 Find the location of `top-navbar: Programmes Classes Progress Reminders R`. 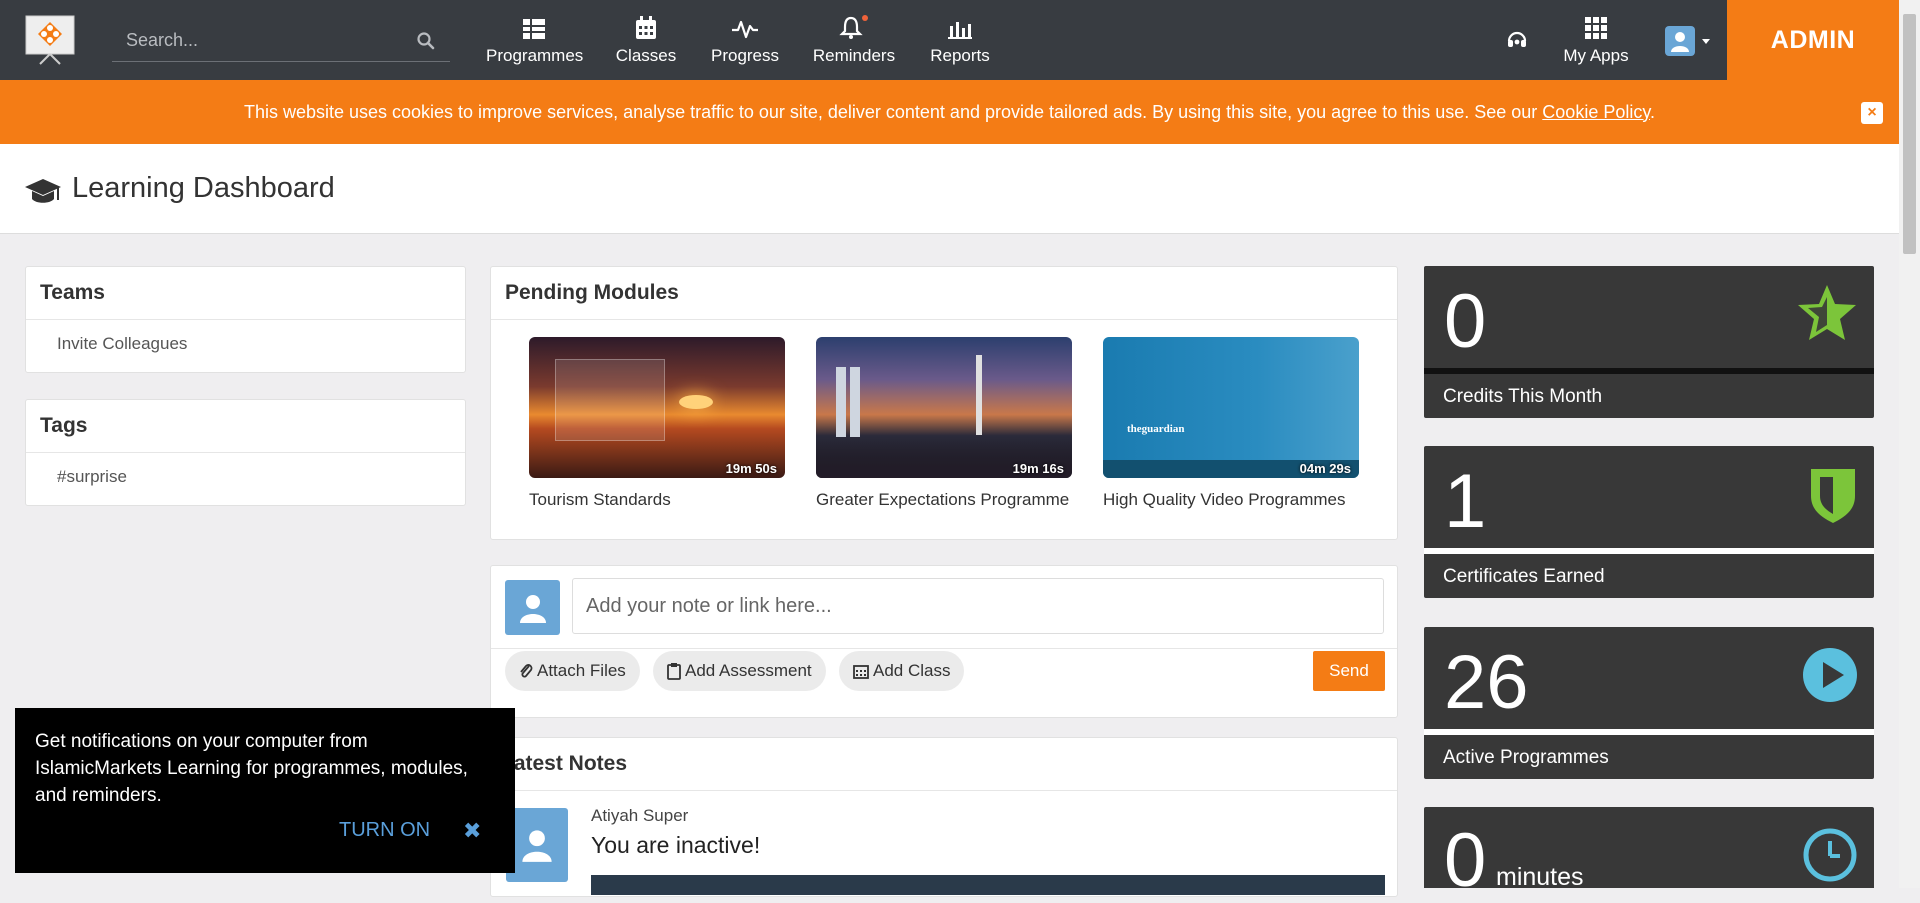

top-navbar: Programmes Classes Progress Reminders R is located at coordinates (949, 40).